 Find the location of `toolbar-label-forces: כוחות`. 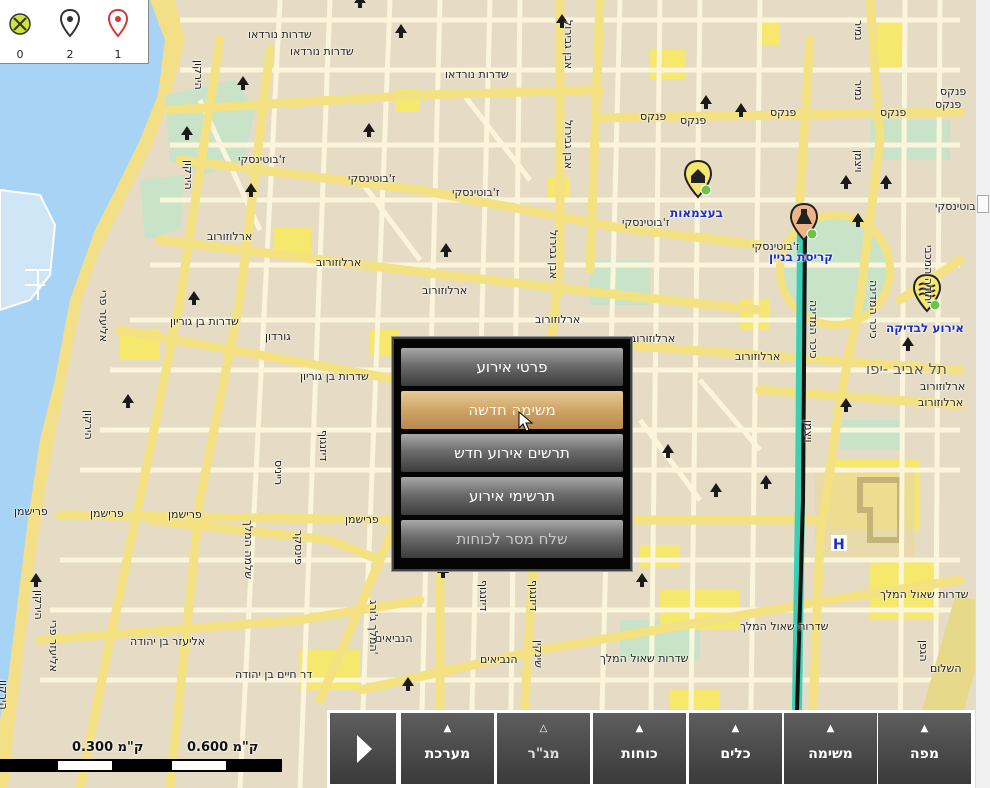

toolbar-label-forces: כוחות is located at coordinates (639, 754).